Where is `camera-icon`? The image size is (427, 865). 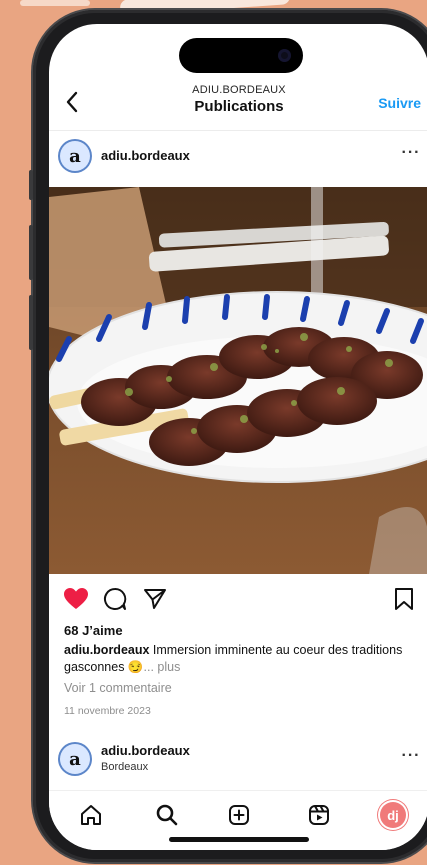 camera-icon is located at coordinates (284, 55).